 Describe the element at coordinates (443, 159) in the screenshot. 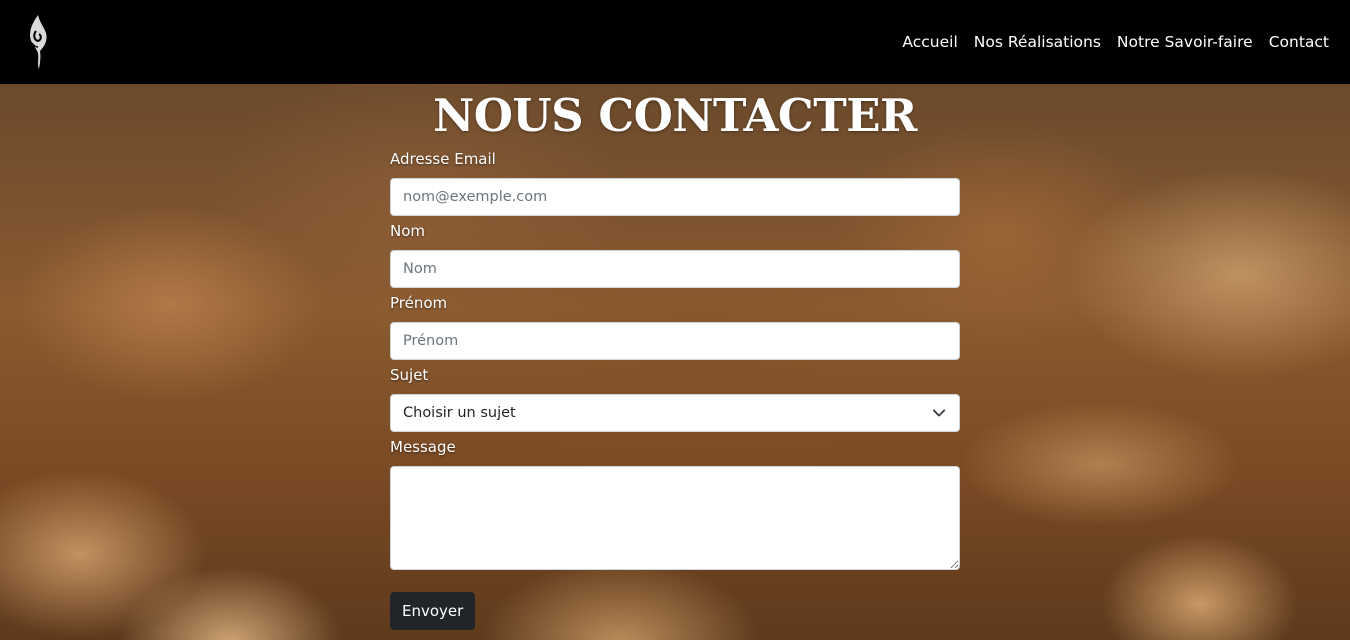

I see `email-label: Adresse Email` at that location.